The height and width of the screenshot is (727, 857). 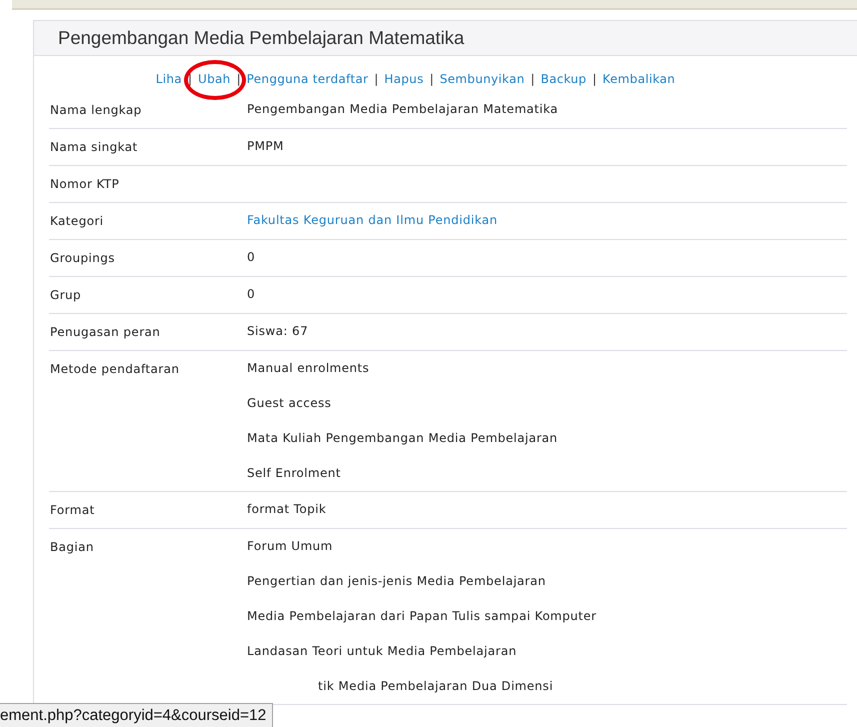 I want to click on row-label: Nama singkat, so click(x=94, y=147).